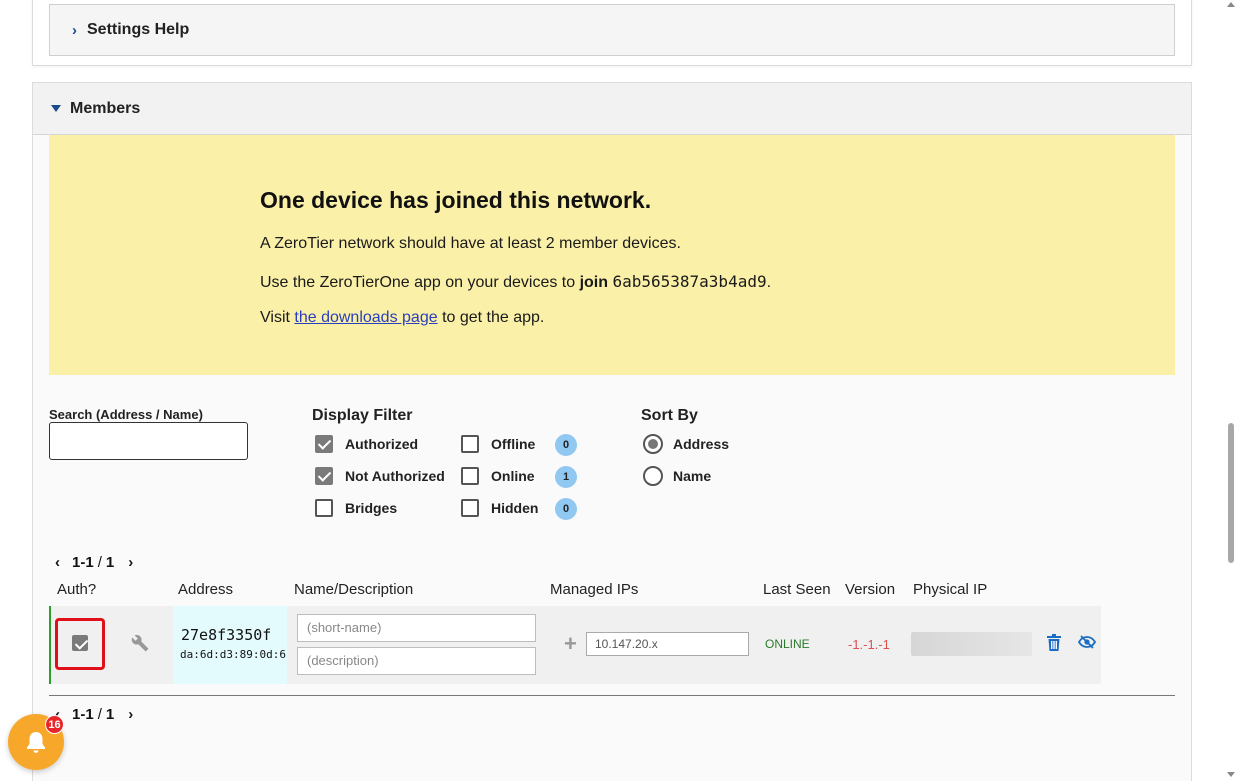  What do you see at coordinates (324, 444) in the screenshot?
I see `filter-authorized-checkbox` at bounding box center [324, 444].